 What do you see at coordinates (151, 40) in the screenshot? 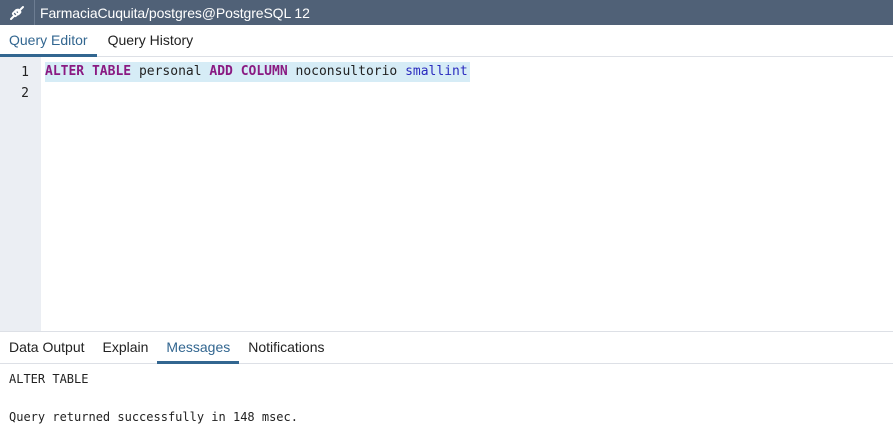
I see `tab-query-history: Query History` at bounding box center [151, 40].